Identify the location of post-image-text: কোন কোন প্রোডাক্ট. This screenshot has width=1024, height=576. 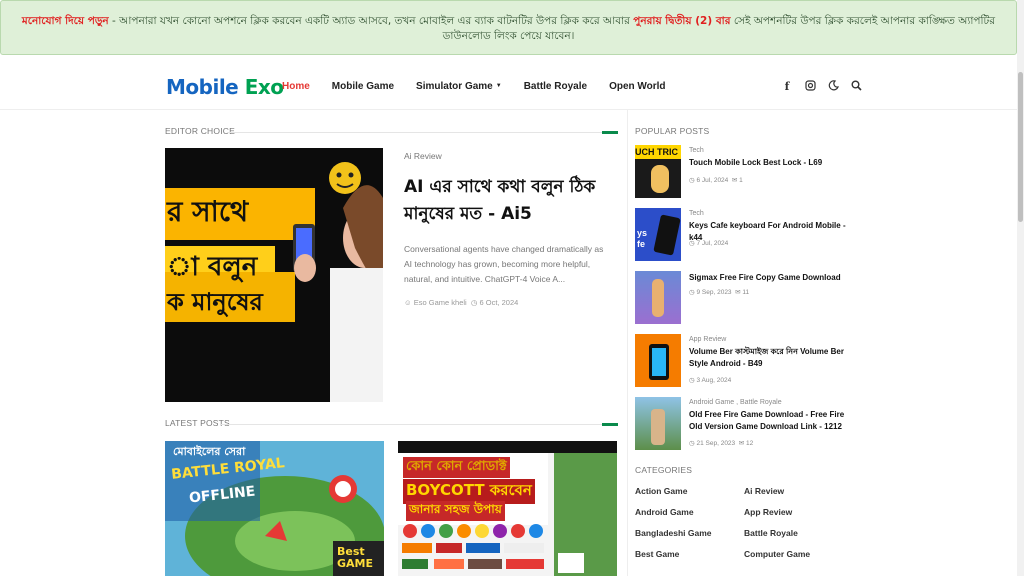
(456, 467).